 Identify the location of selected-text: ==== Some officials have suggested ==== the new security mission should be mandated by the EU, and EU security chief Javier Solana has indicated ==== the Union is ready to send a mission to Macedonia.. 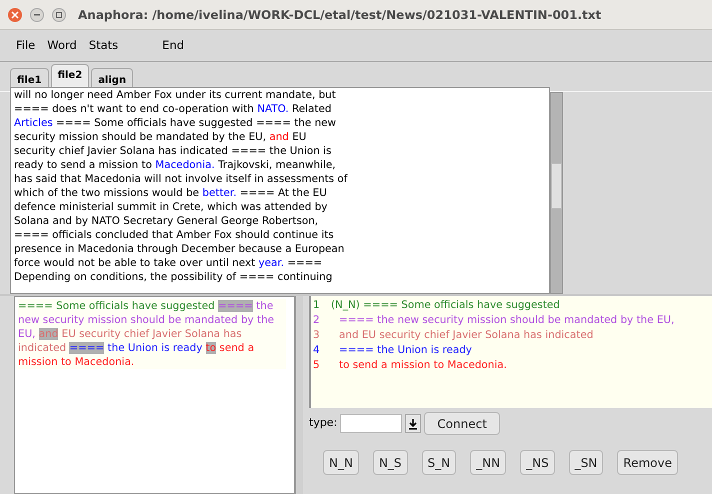
(152, 334).